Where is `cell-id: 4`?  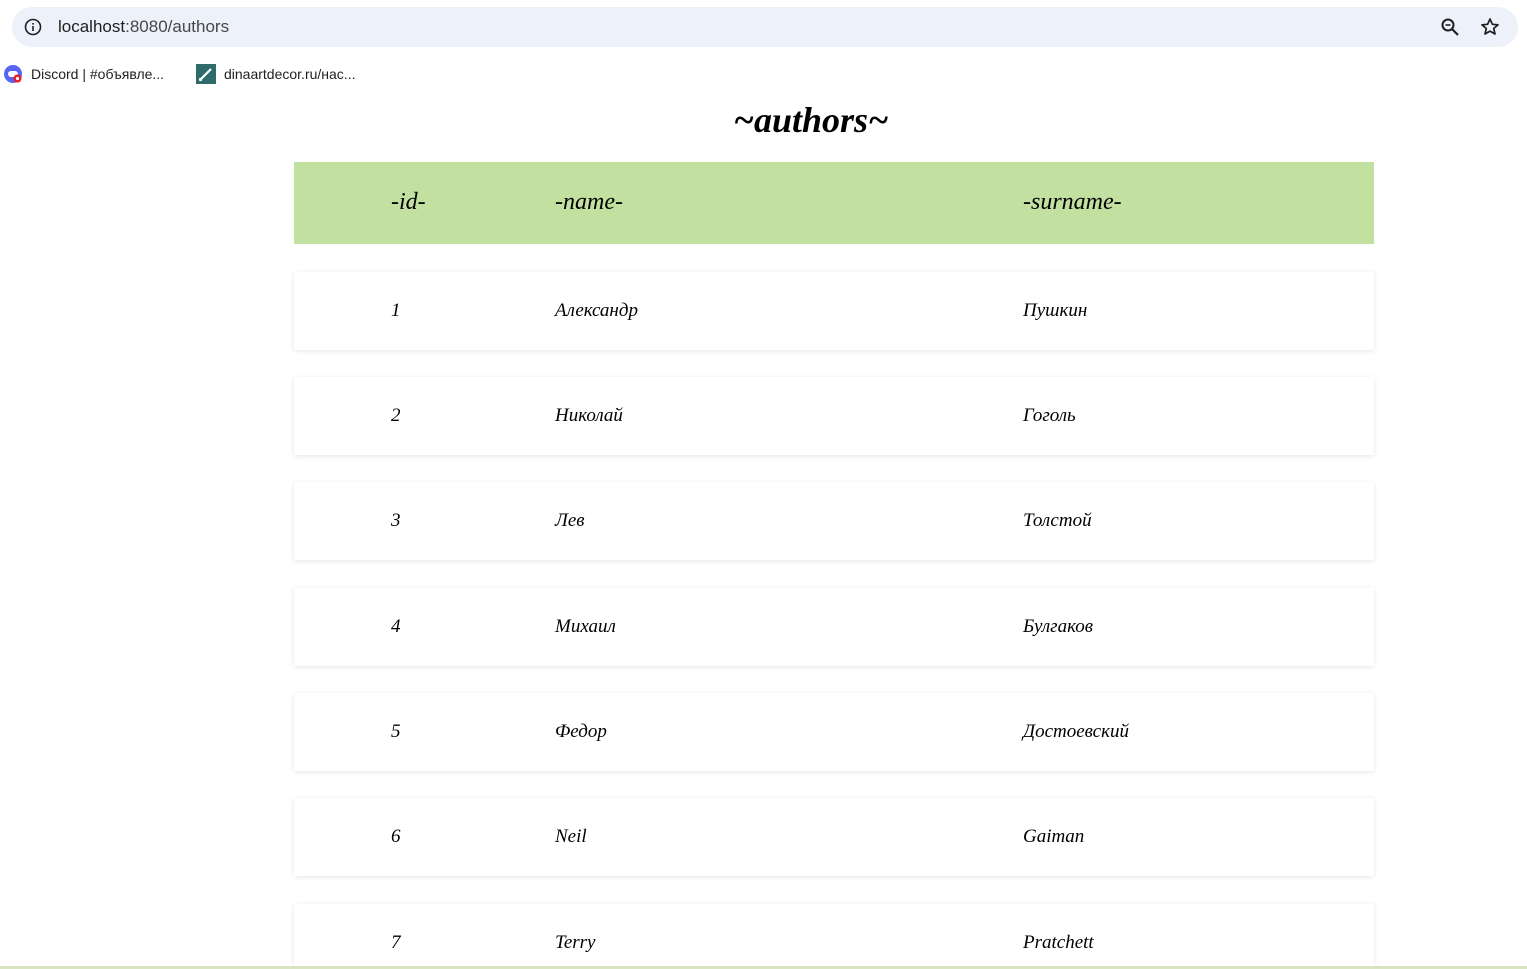 cell-id: 4 is located at coordinates (396, 626).